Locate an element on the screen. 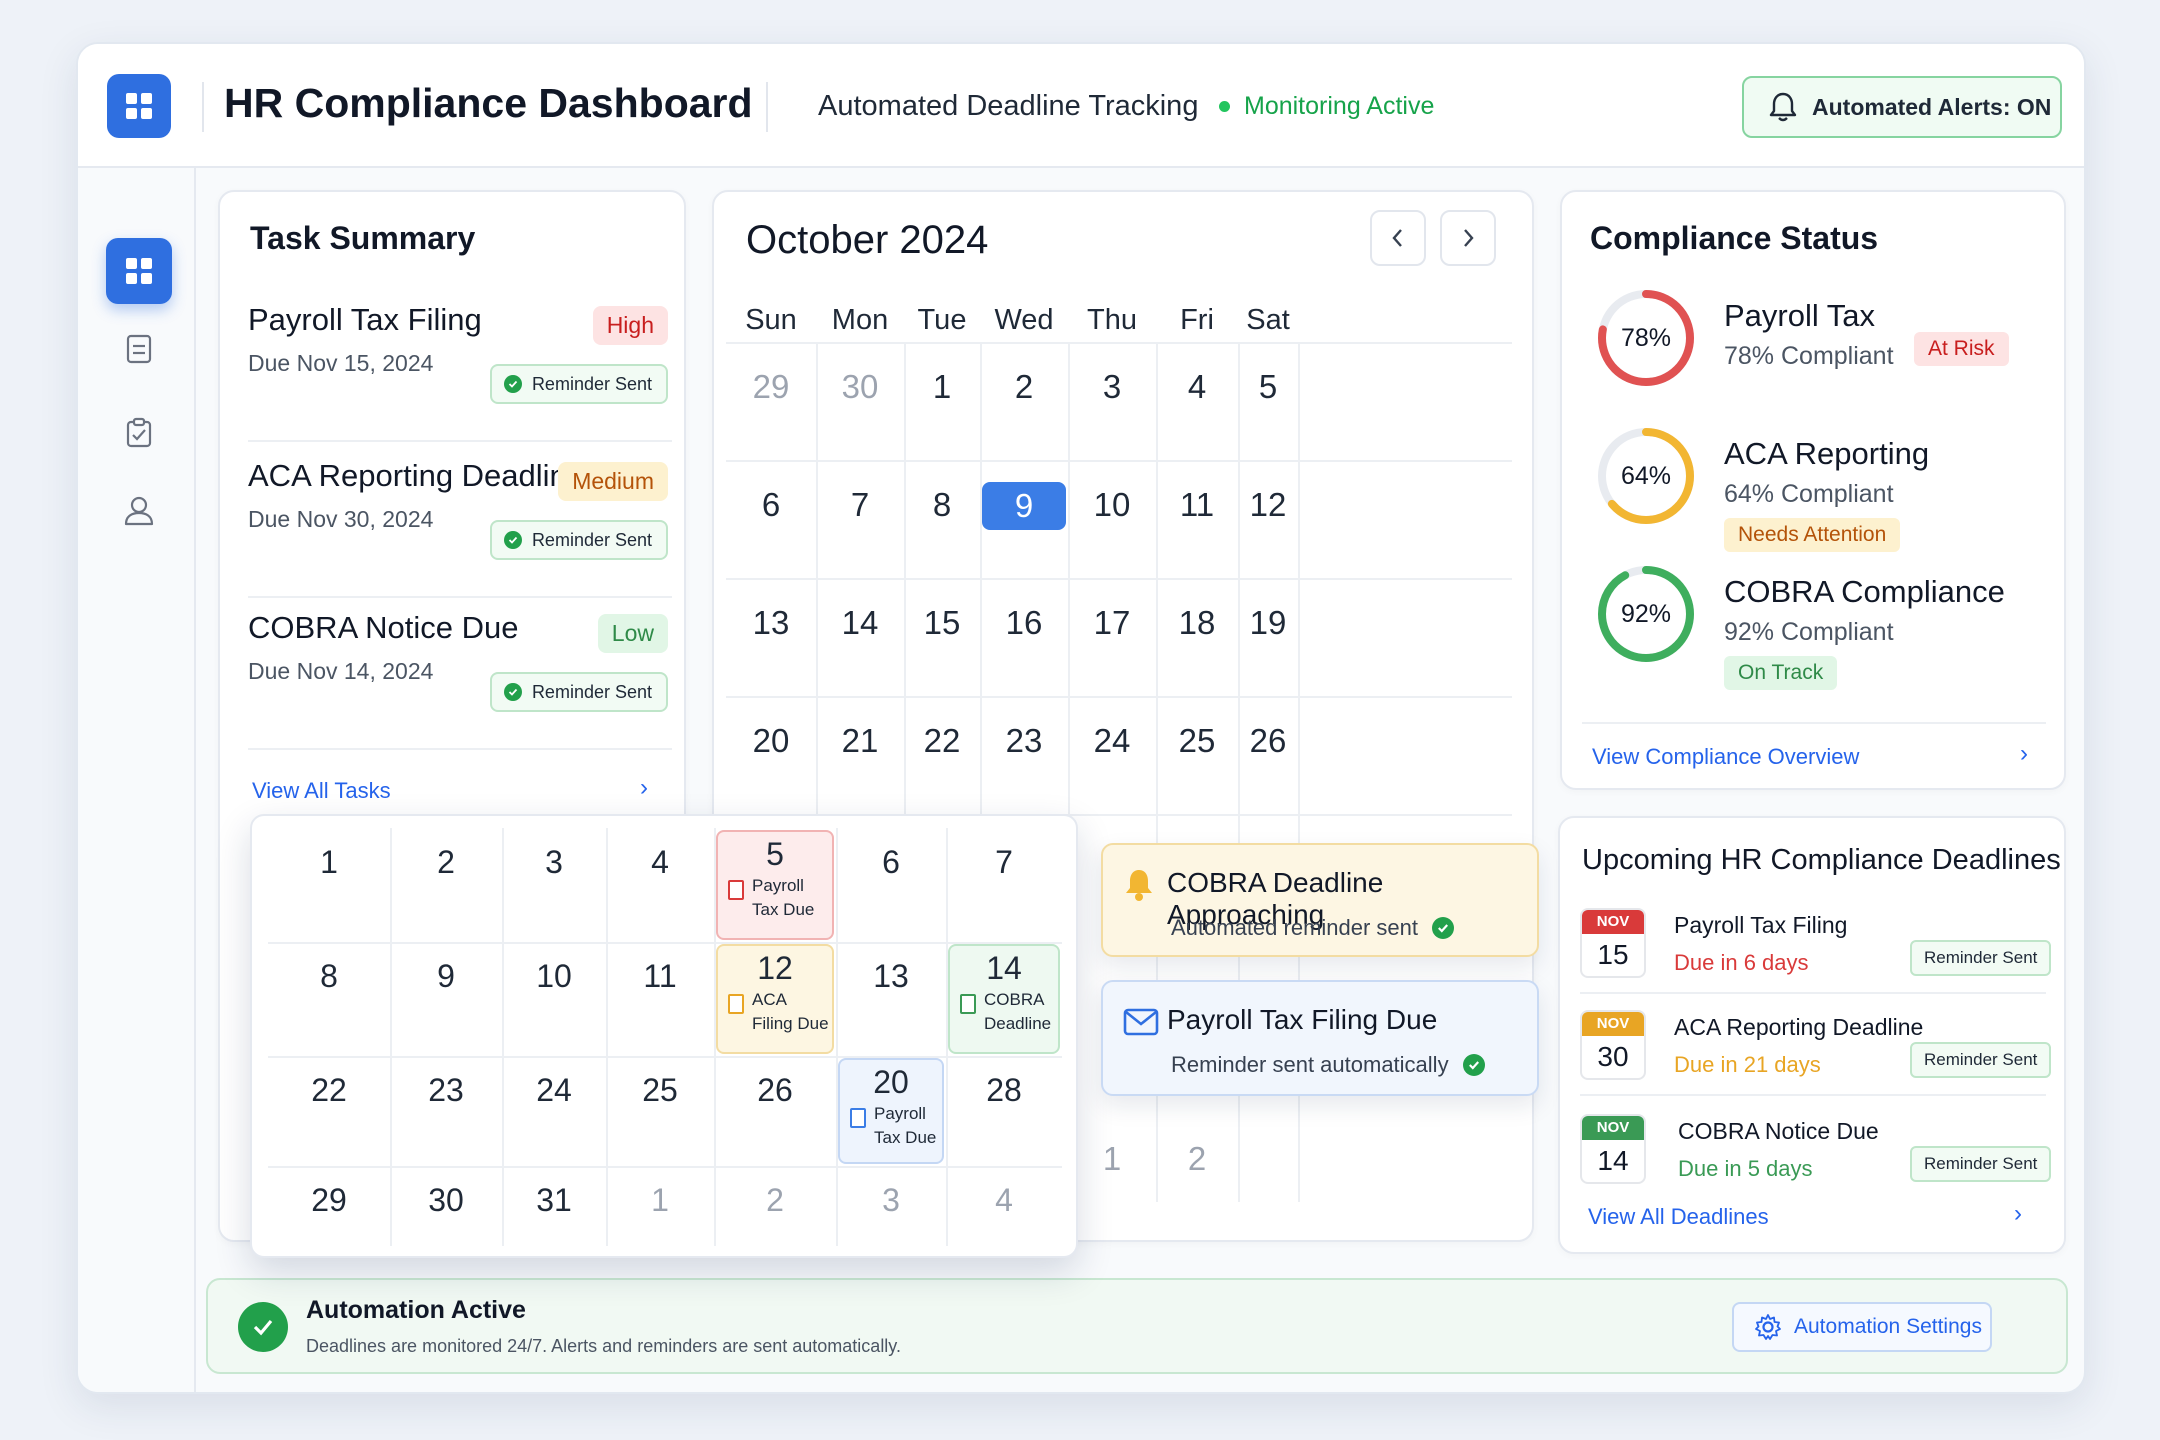  calendar-day: 8 is located at coordinates (942, 505).